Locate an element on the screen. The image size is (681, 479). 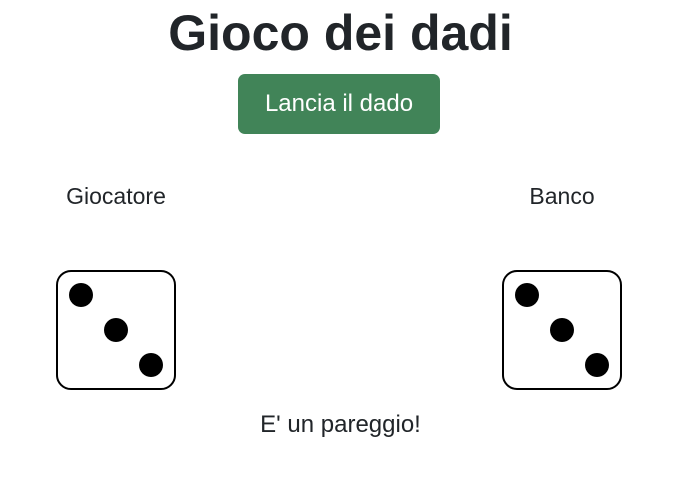
result-message: E' un pareggio! is located at coordinates (340, 424).